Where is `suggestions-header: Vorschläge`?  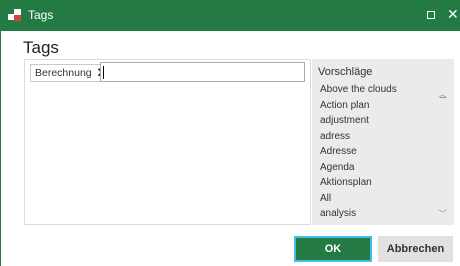
suggestions-header: Vorschläge is located at coordinates (345, 72).